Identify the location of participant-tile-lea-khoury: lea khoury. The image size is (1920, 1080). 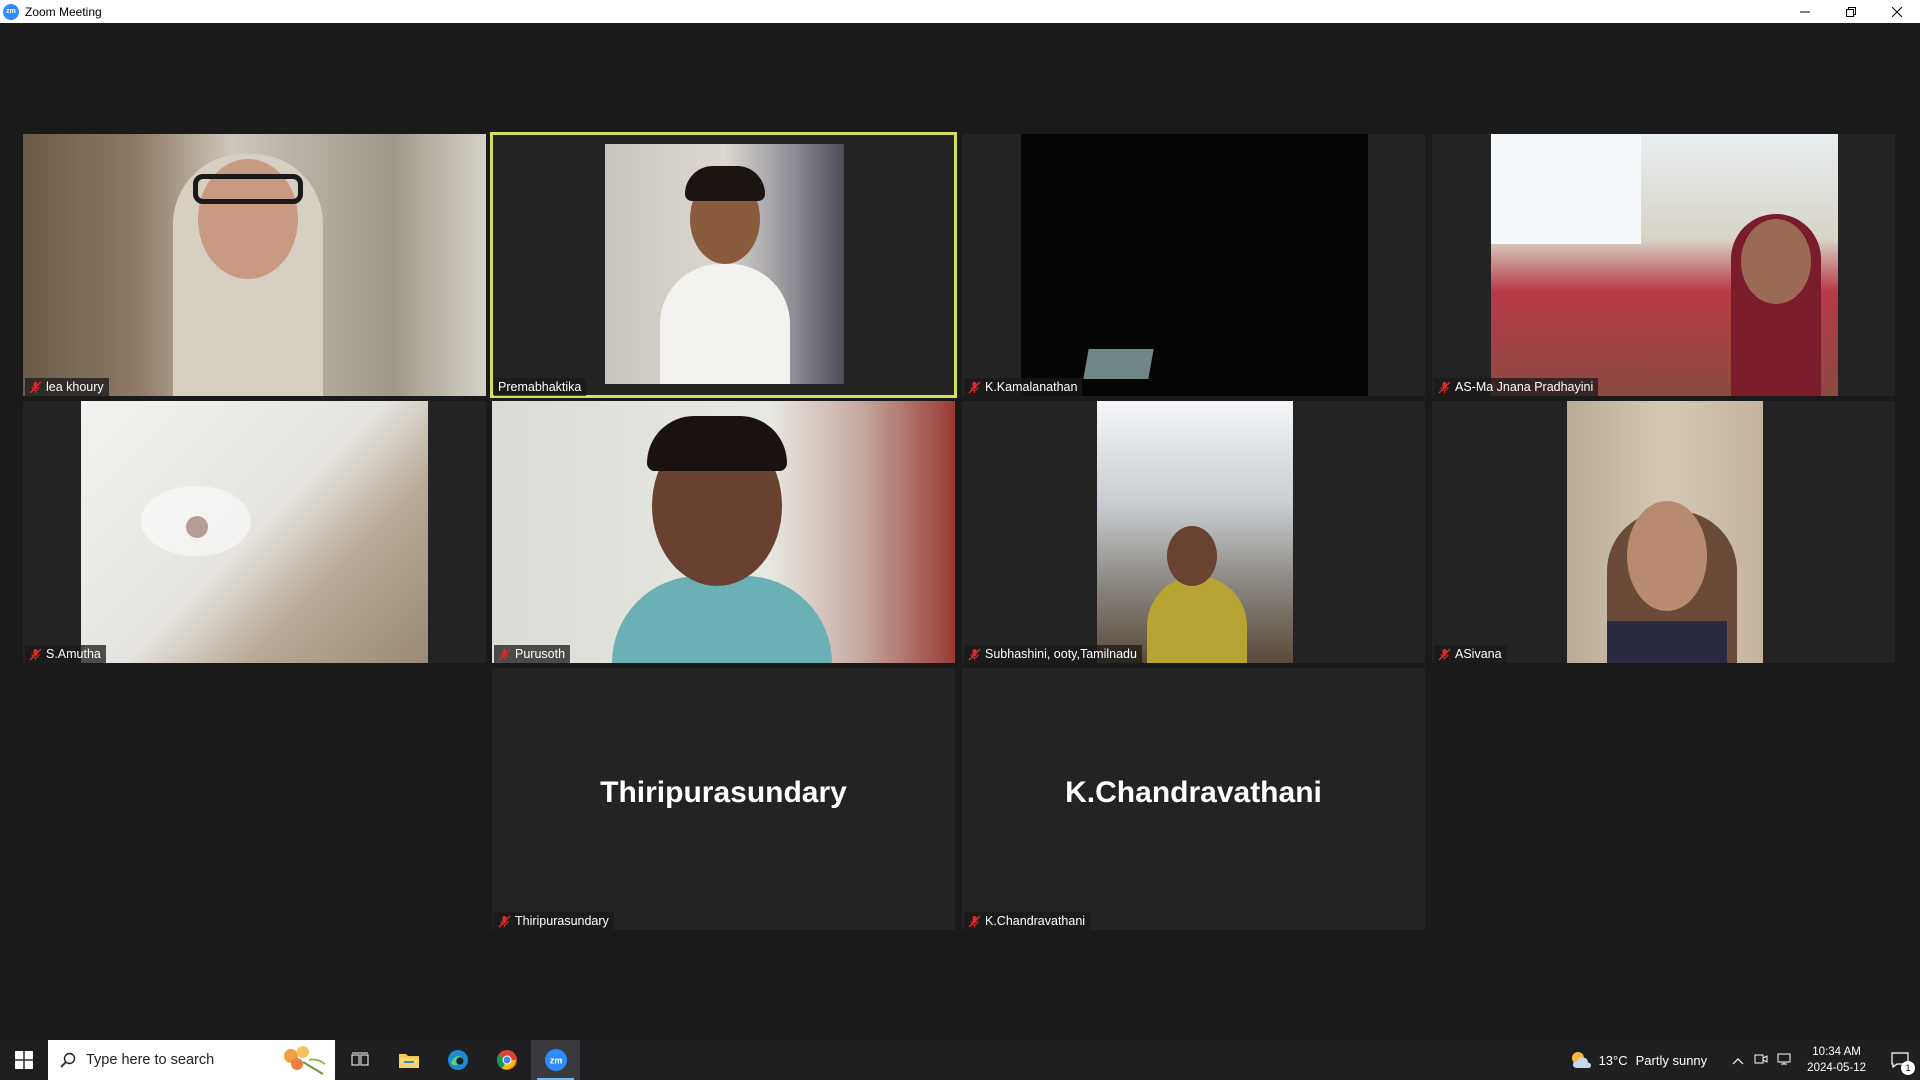
(254, 265).